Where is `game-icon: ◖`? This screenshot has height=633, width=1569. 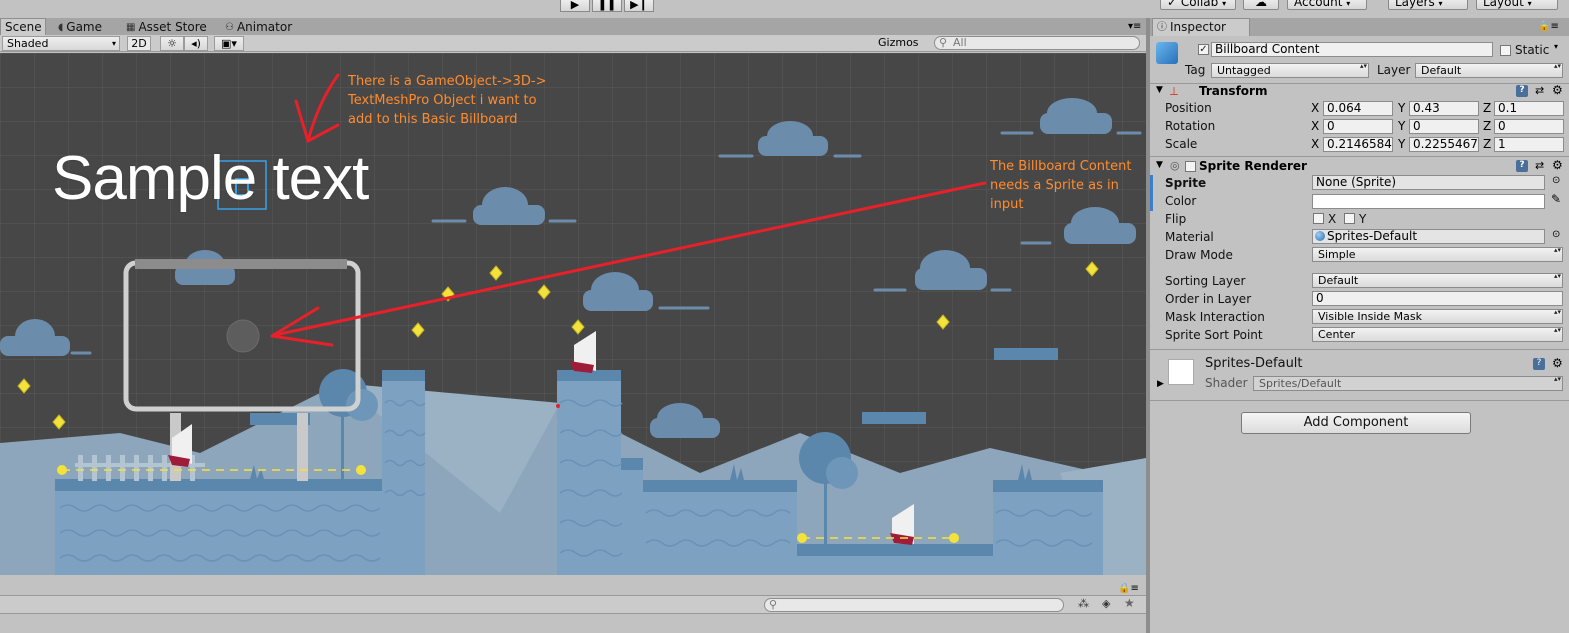
game-icon: ◖ is located at coordinates (61, 27).